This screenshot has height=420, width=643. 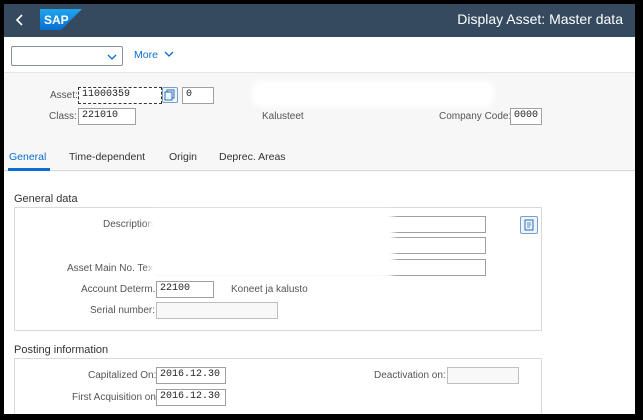 I want to click on variant-dropdown, so click(x=67, y=56).